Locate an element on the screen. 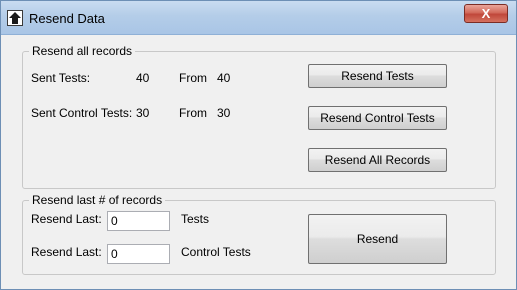  tests-suffix-label: Tests is located at coordinates (195, 219).